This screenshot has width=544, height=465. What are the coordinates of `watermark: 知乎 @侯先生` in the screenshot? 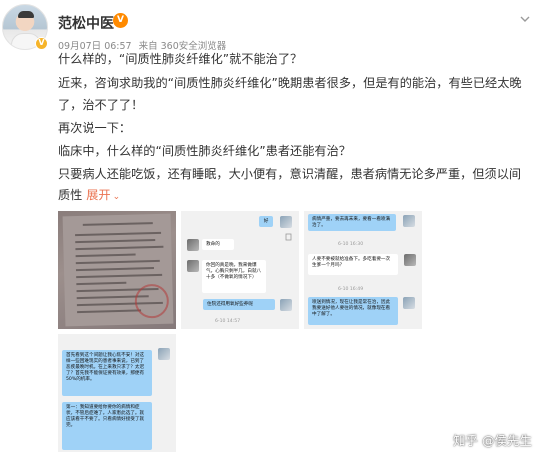 It's located at (492, 440).